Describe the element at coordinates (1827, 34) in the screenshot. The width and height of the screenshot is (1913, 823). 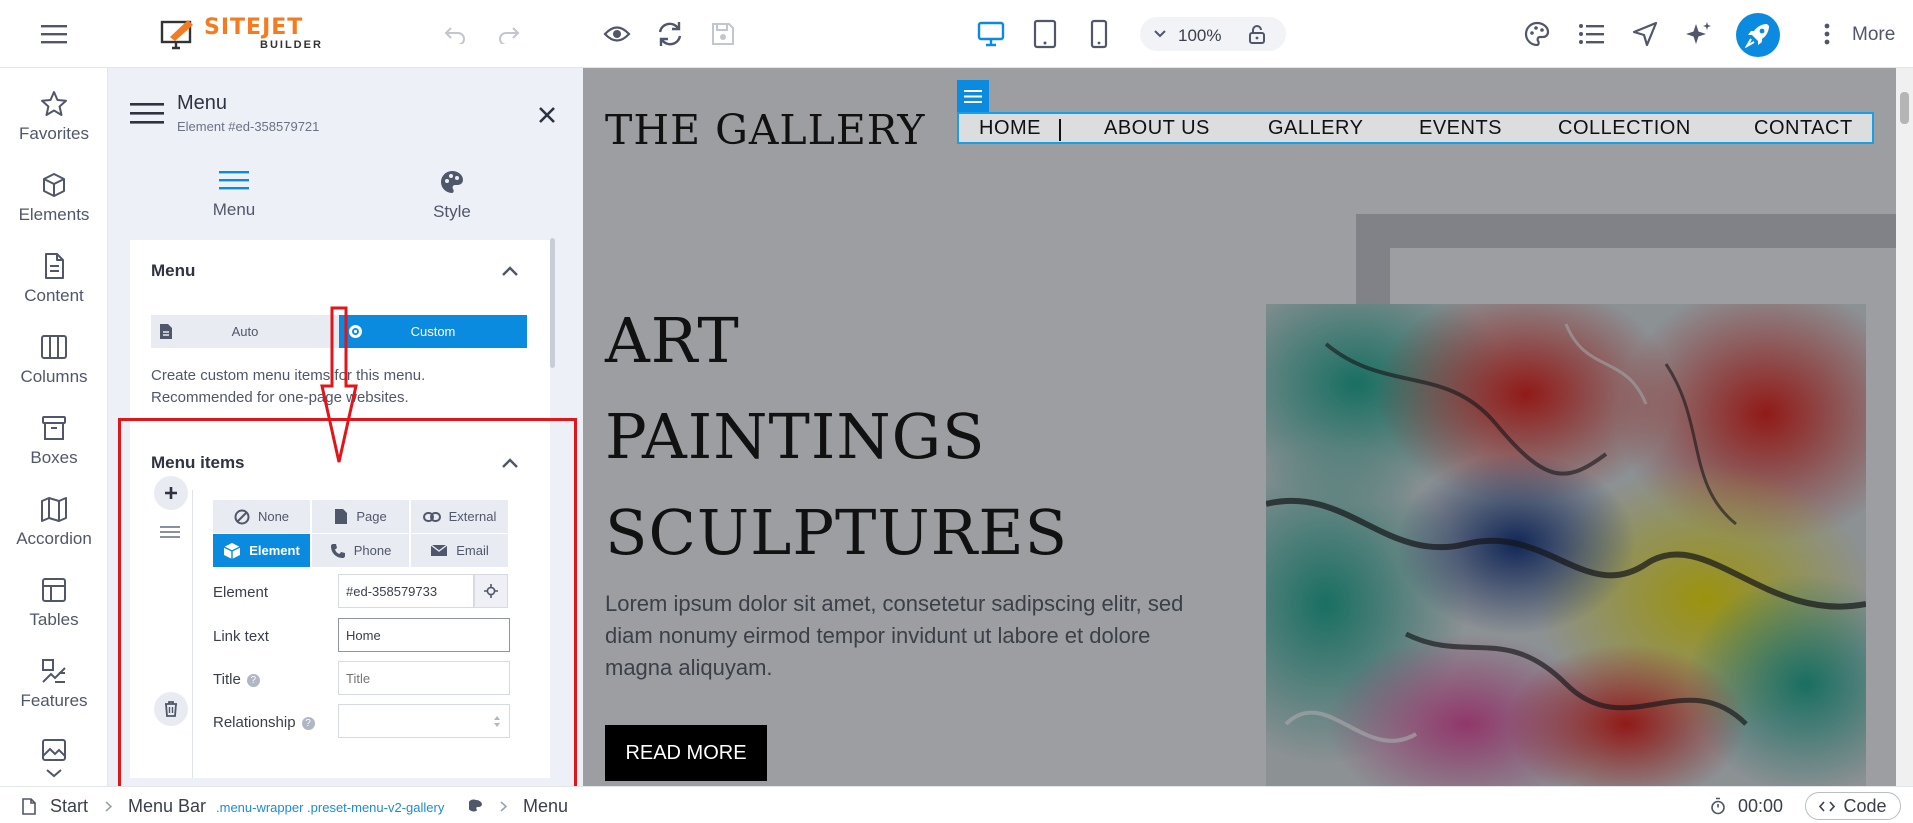
I see `more-vertical-icon` at that location.